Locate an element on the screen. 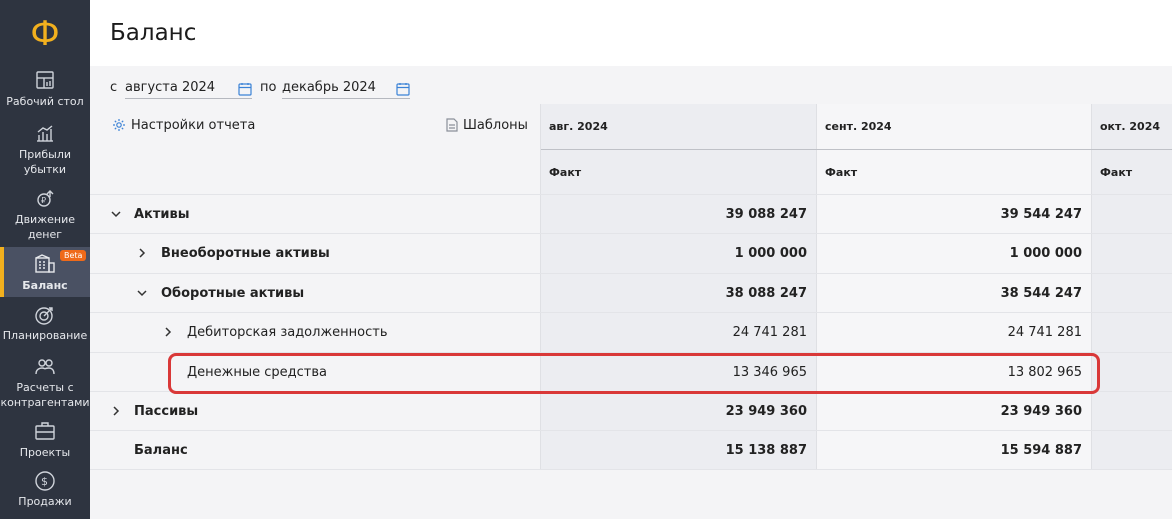 Image resolution: width=1172 pixels, height=519 pixels. briefcase-icon is located at coordinates (45, 433).